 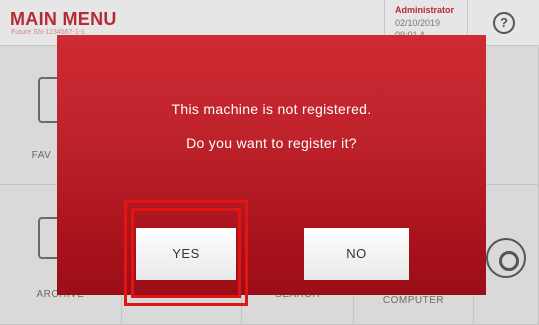 What do you see at coordinates (356, 254) in the screenshot?
I see `no-button: NO` at bounding box center [356, 254].